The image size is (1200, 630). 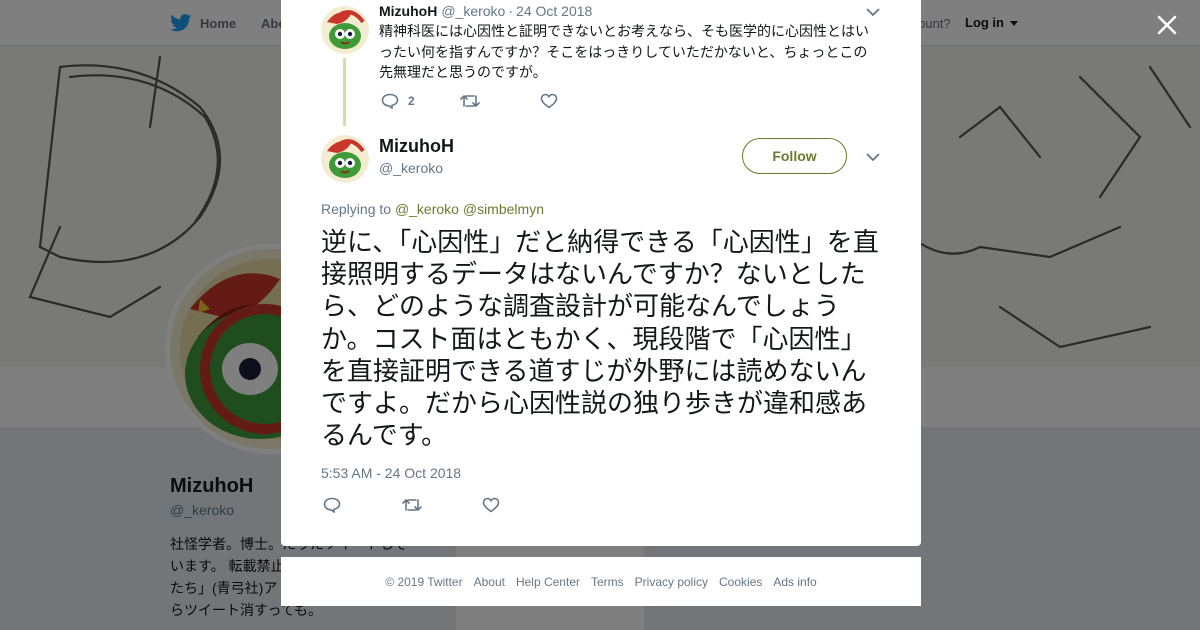 What do you see at coordinates (607, 582) in the screenshot?
I see `footer-terms-link: Terms` at bounding box center [607, 582].